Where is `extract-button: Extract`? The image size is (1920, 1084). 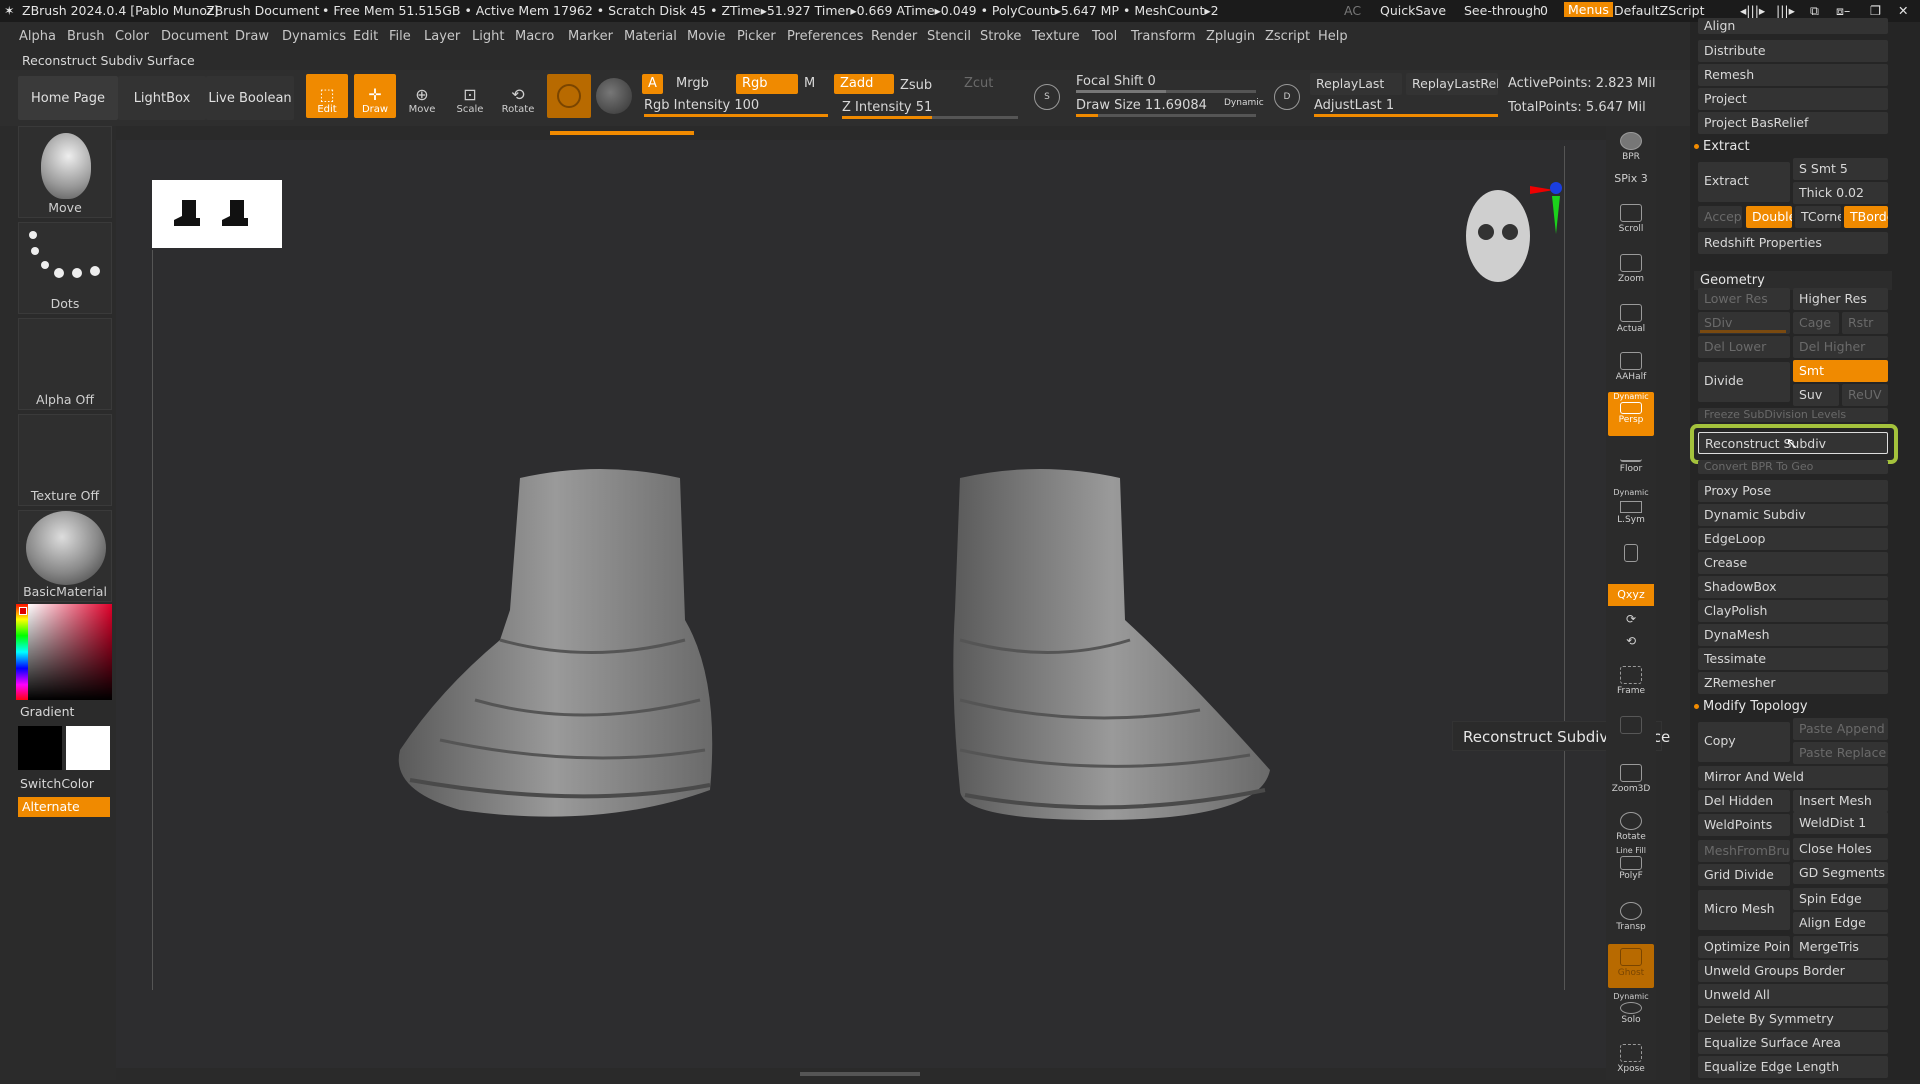
extract-button: Extract is located at coordinates (1744, 182).